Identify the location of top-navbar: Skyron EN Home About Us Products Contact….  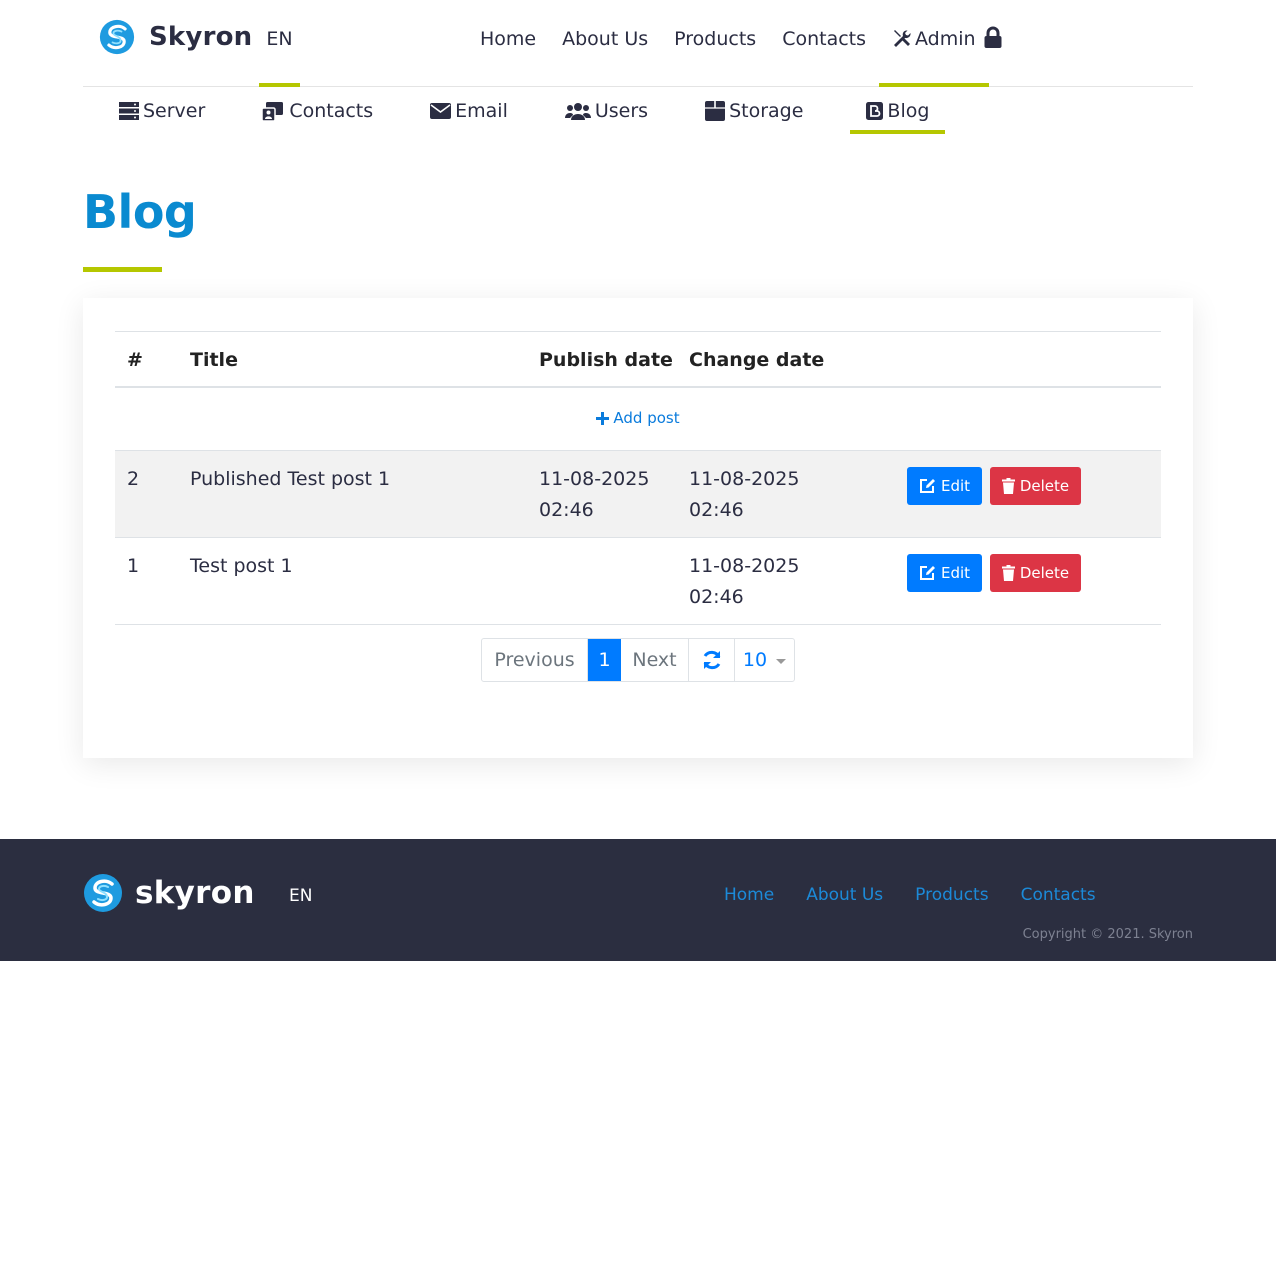
(638, 43).